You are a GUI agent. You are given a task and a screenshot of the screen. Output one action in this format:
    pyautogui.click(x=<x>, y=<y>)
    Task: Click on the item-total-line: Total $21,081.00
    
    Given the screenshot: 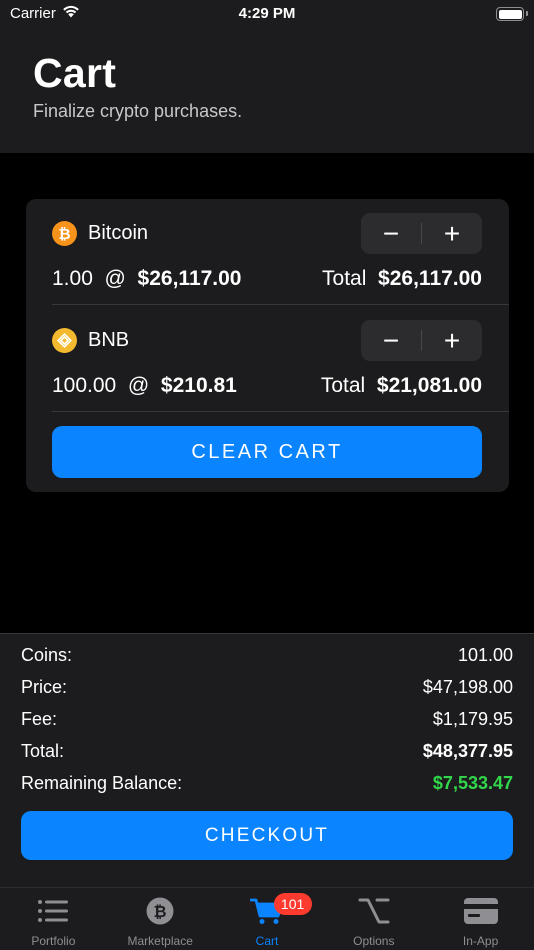 What is the action you would take?
    pyautogui.click(x=401, y=386)
    